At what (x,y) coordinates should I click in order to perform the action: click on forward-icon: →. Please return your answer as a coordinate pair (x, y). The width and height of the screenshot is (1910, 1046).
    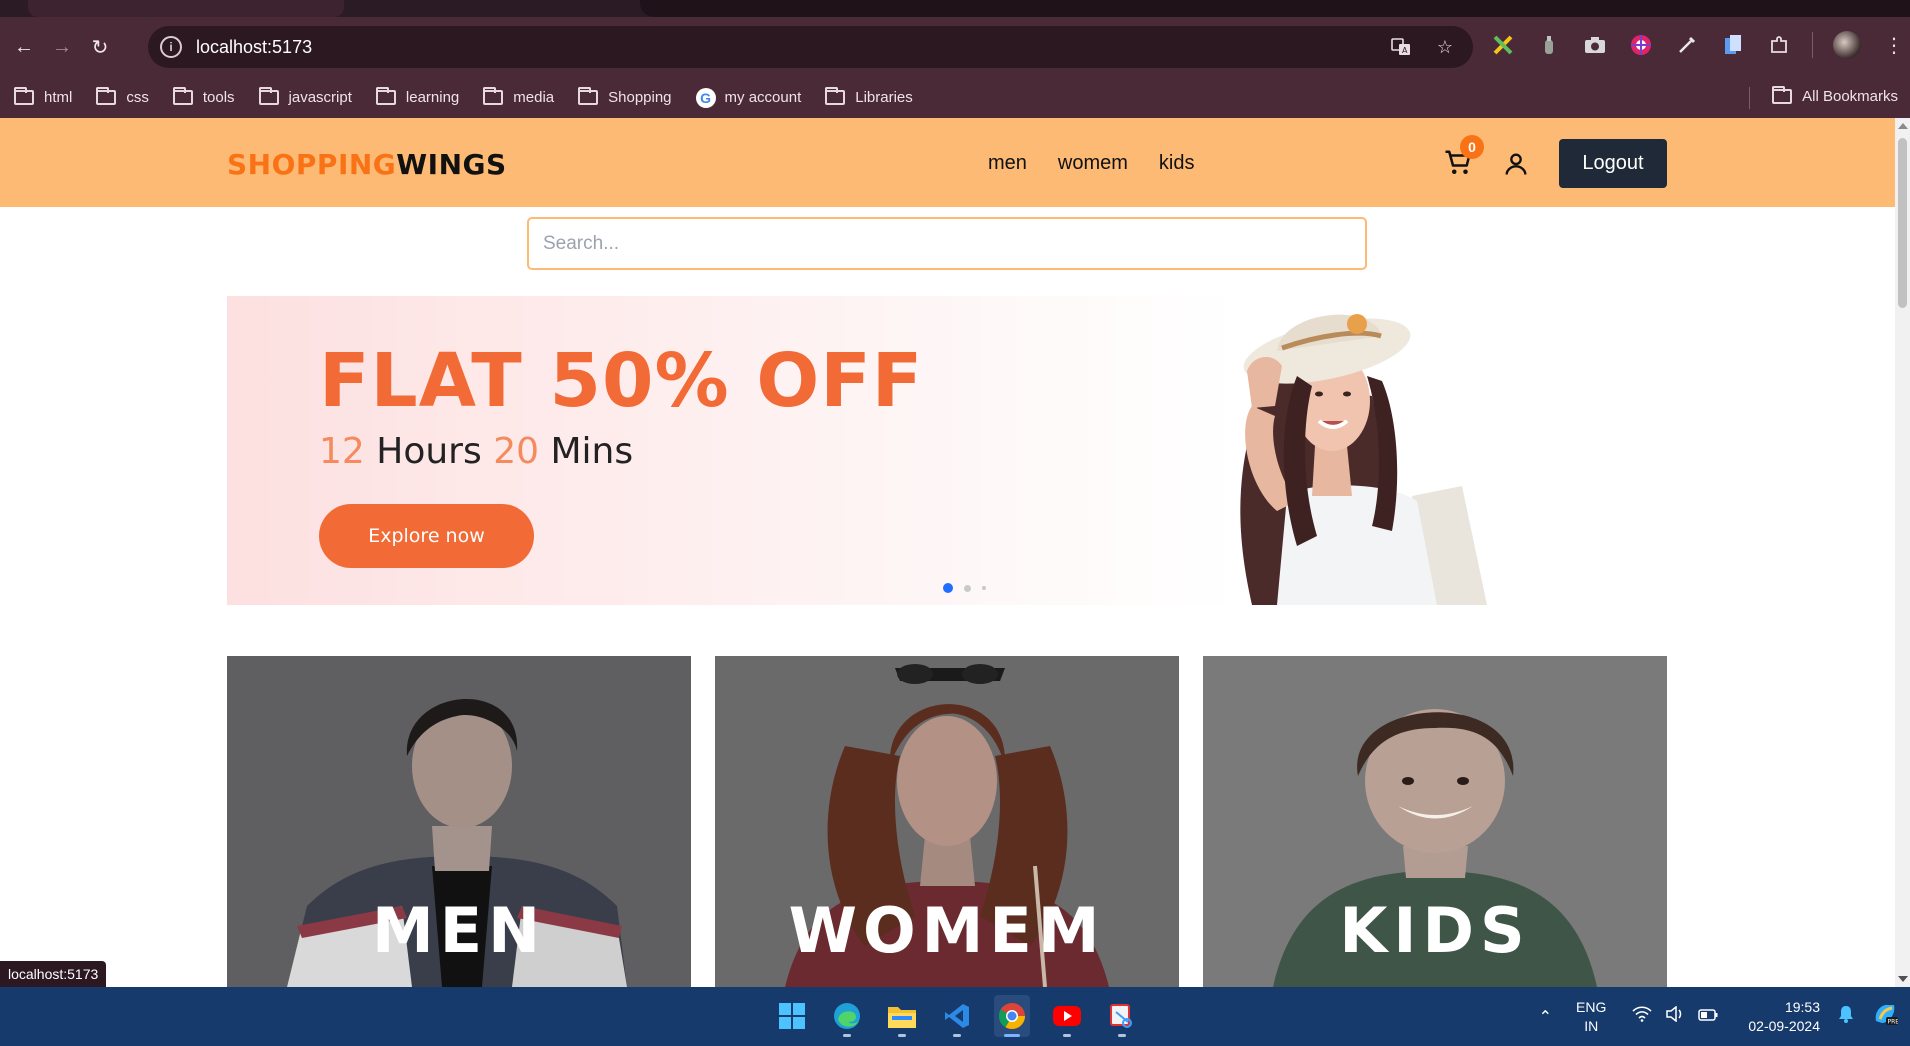
    Looking at the image, I should click on (62, 47).